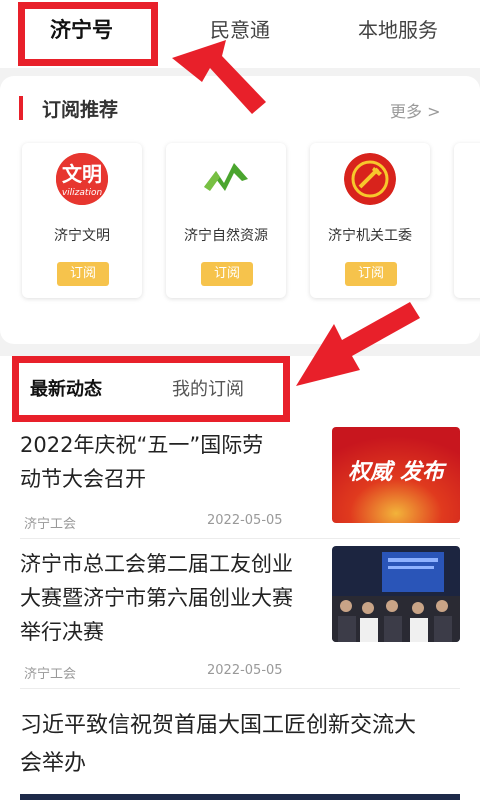 Image resolution: width=480 pixels, height=800 pixels. Describe the element at coordinates (240, 797) in the screenshot. I see `news-image-partial` at that location.